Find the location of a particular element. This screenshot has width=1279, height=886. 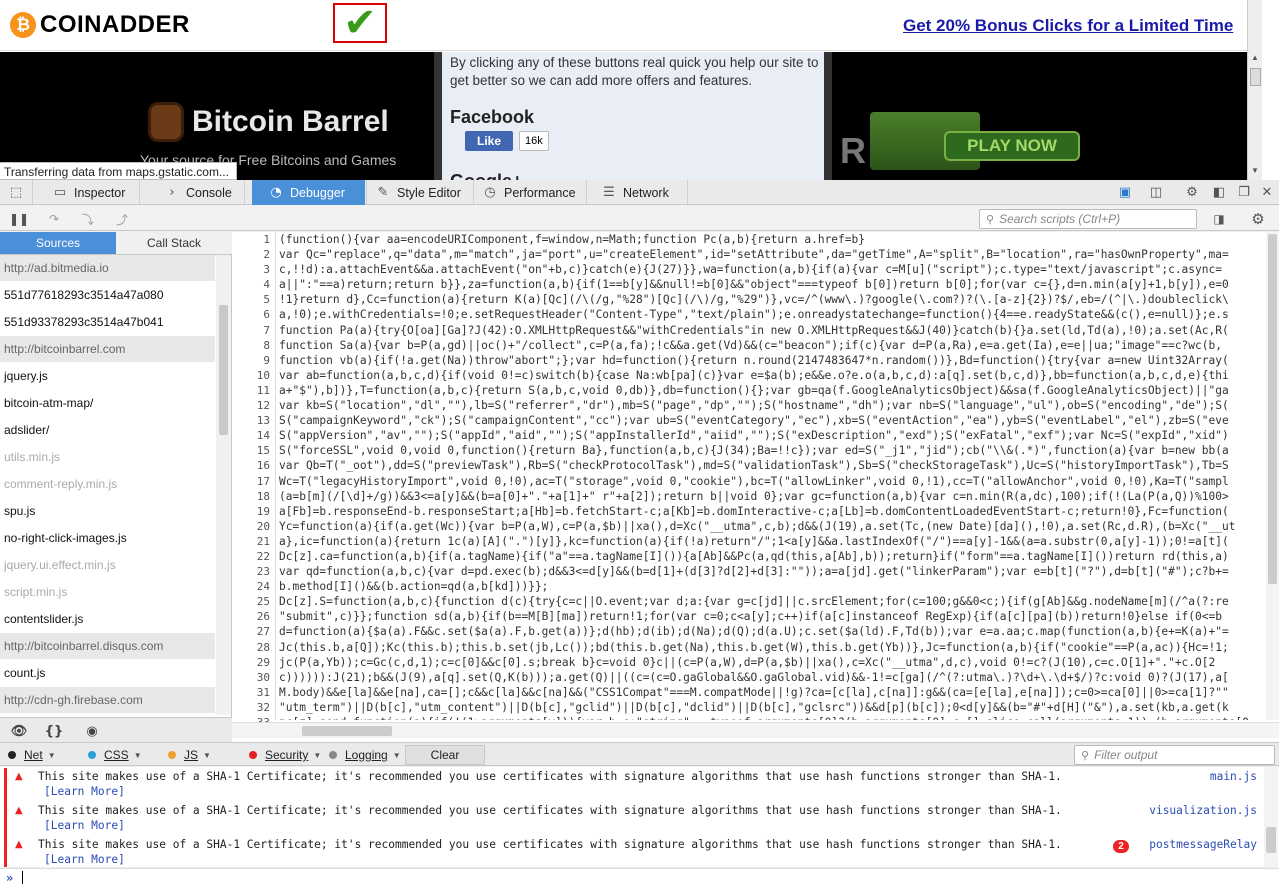

line-number: 31 is located at coordinates (251, 692).